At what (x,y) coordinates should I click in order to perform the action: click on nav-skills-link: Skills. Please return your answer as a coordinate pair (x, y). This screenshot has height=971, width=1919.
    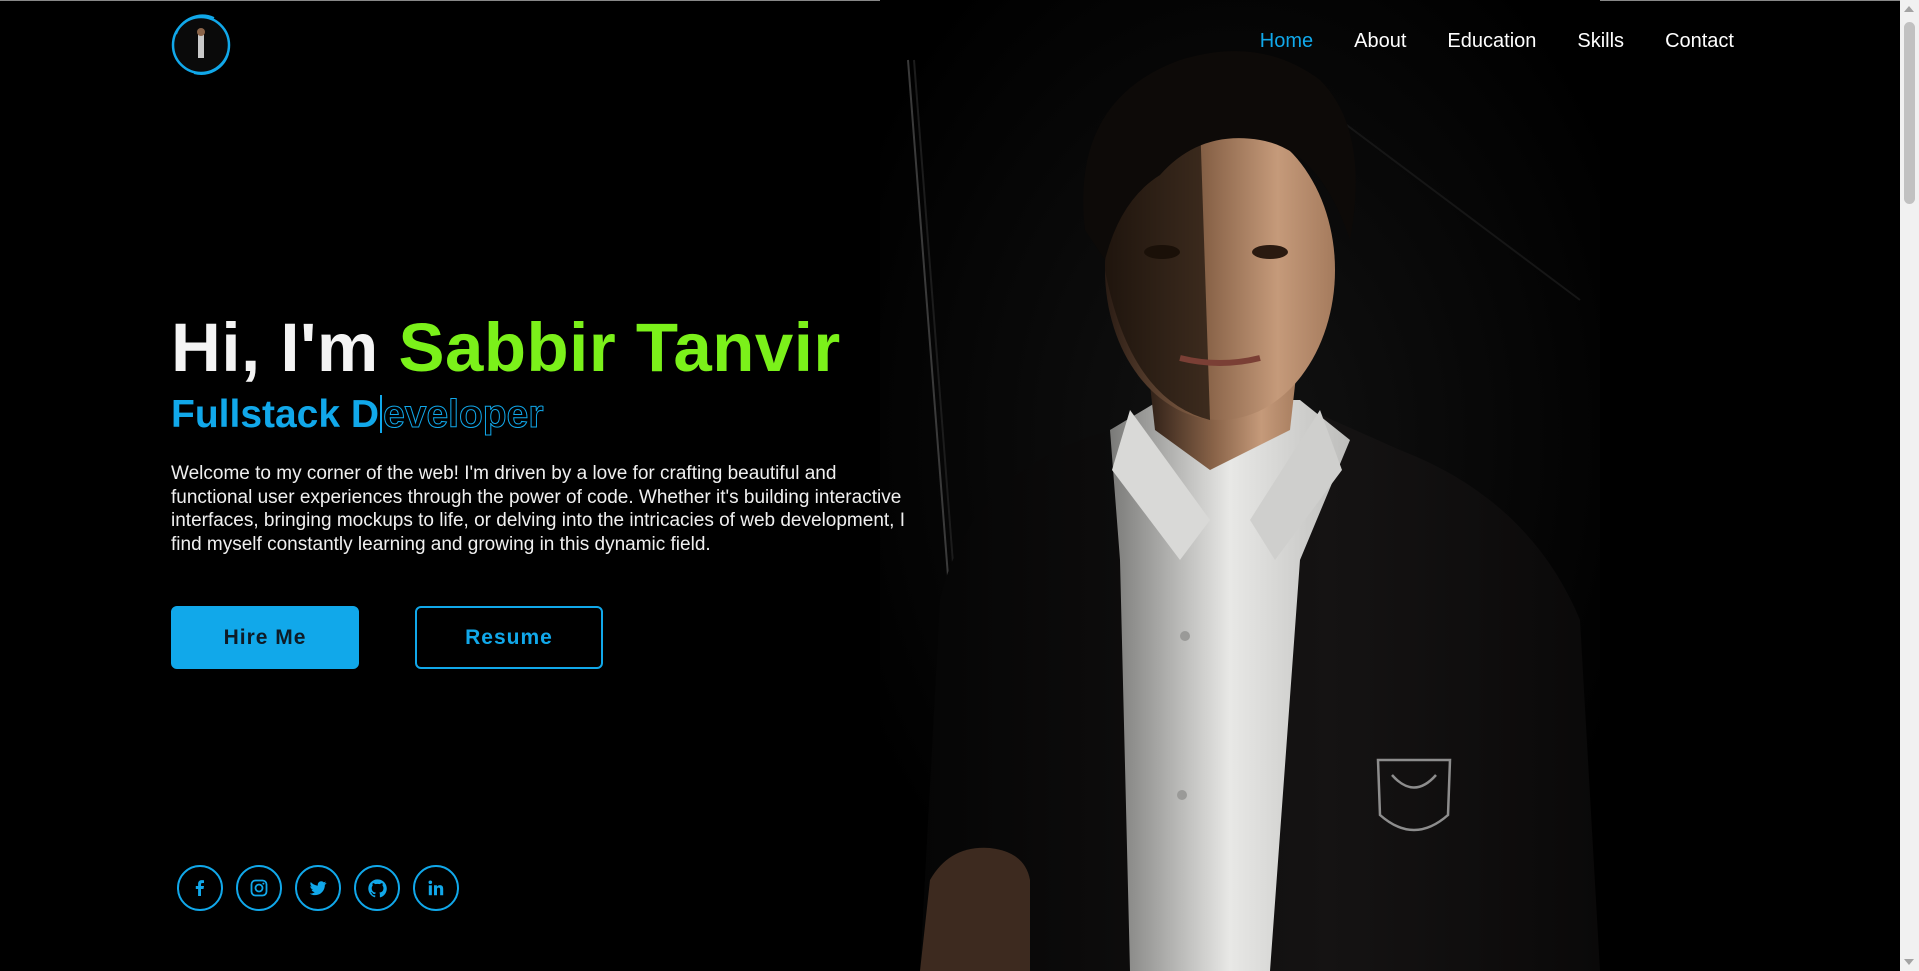
    Looking at the image, I should click on (1600, 41).